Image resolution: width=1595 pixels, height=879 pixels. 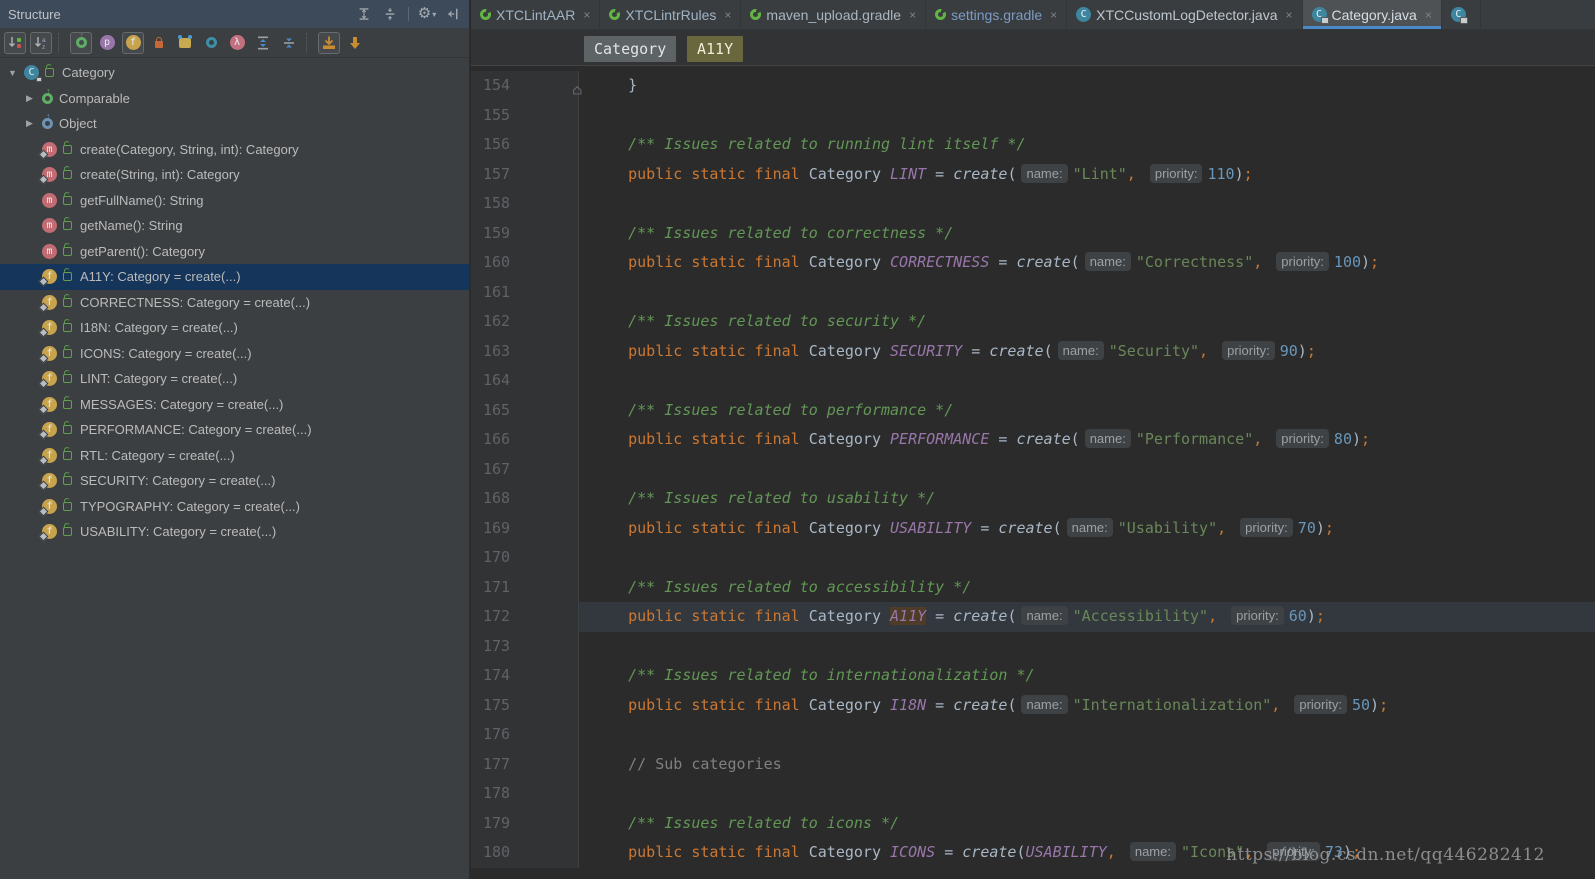 What do you see at coordinates (234, 252) in the screenshot?
I see `structure-node-getparent: m getParent(): Category` at bounding box center [234, 252].